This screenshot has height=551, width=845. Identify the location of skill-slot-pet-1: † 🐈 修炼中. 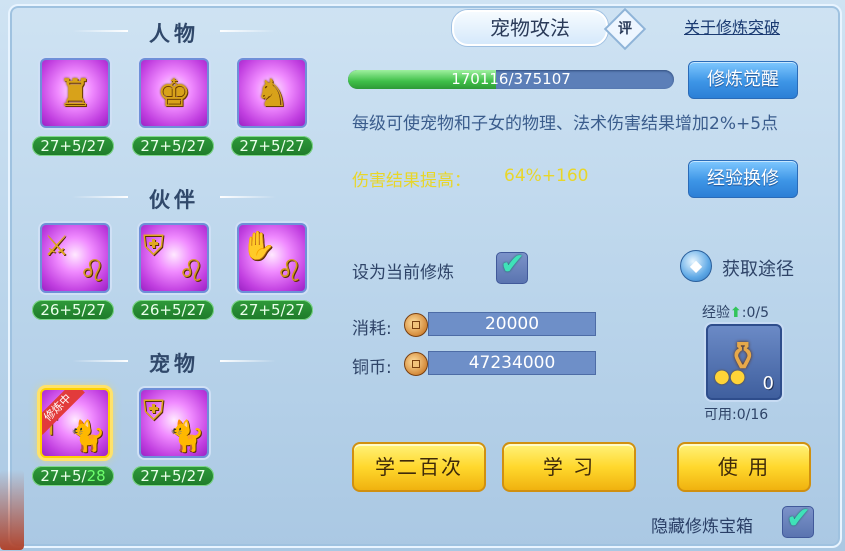
(75, 423).